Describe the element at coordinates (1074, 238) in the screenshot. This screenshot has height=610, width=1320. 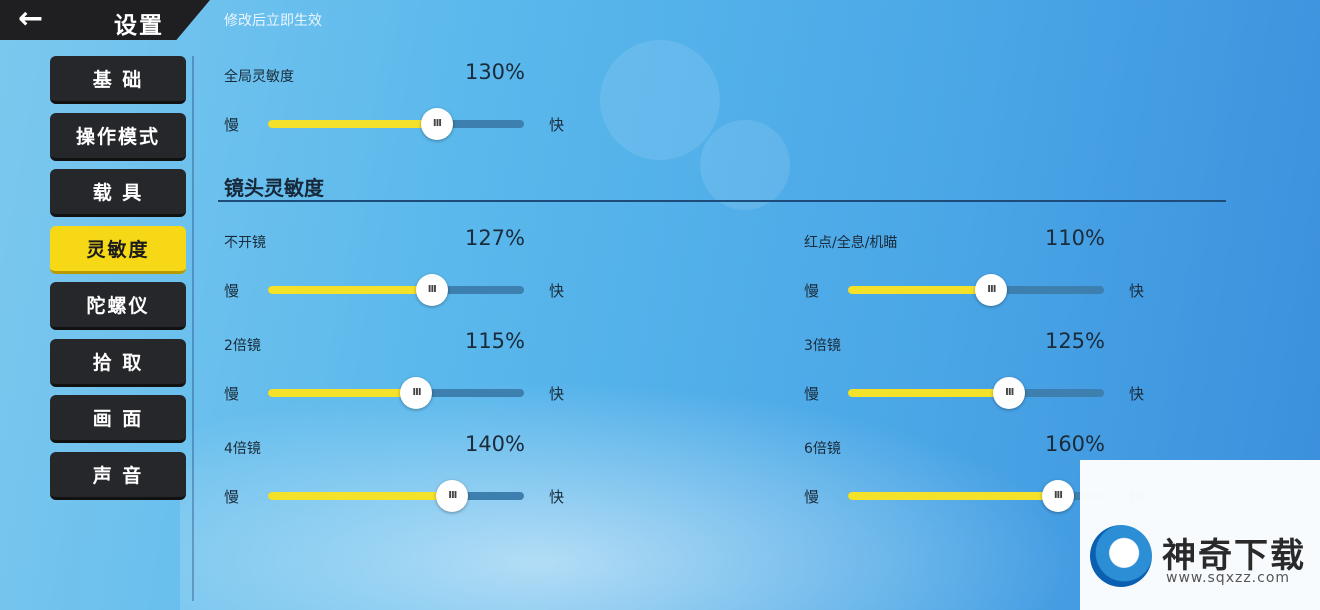
I see `slider-value: 110%` at that location.